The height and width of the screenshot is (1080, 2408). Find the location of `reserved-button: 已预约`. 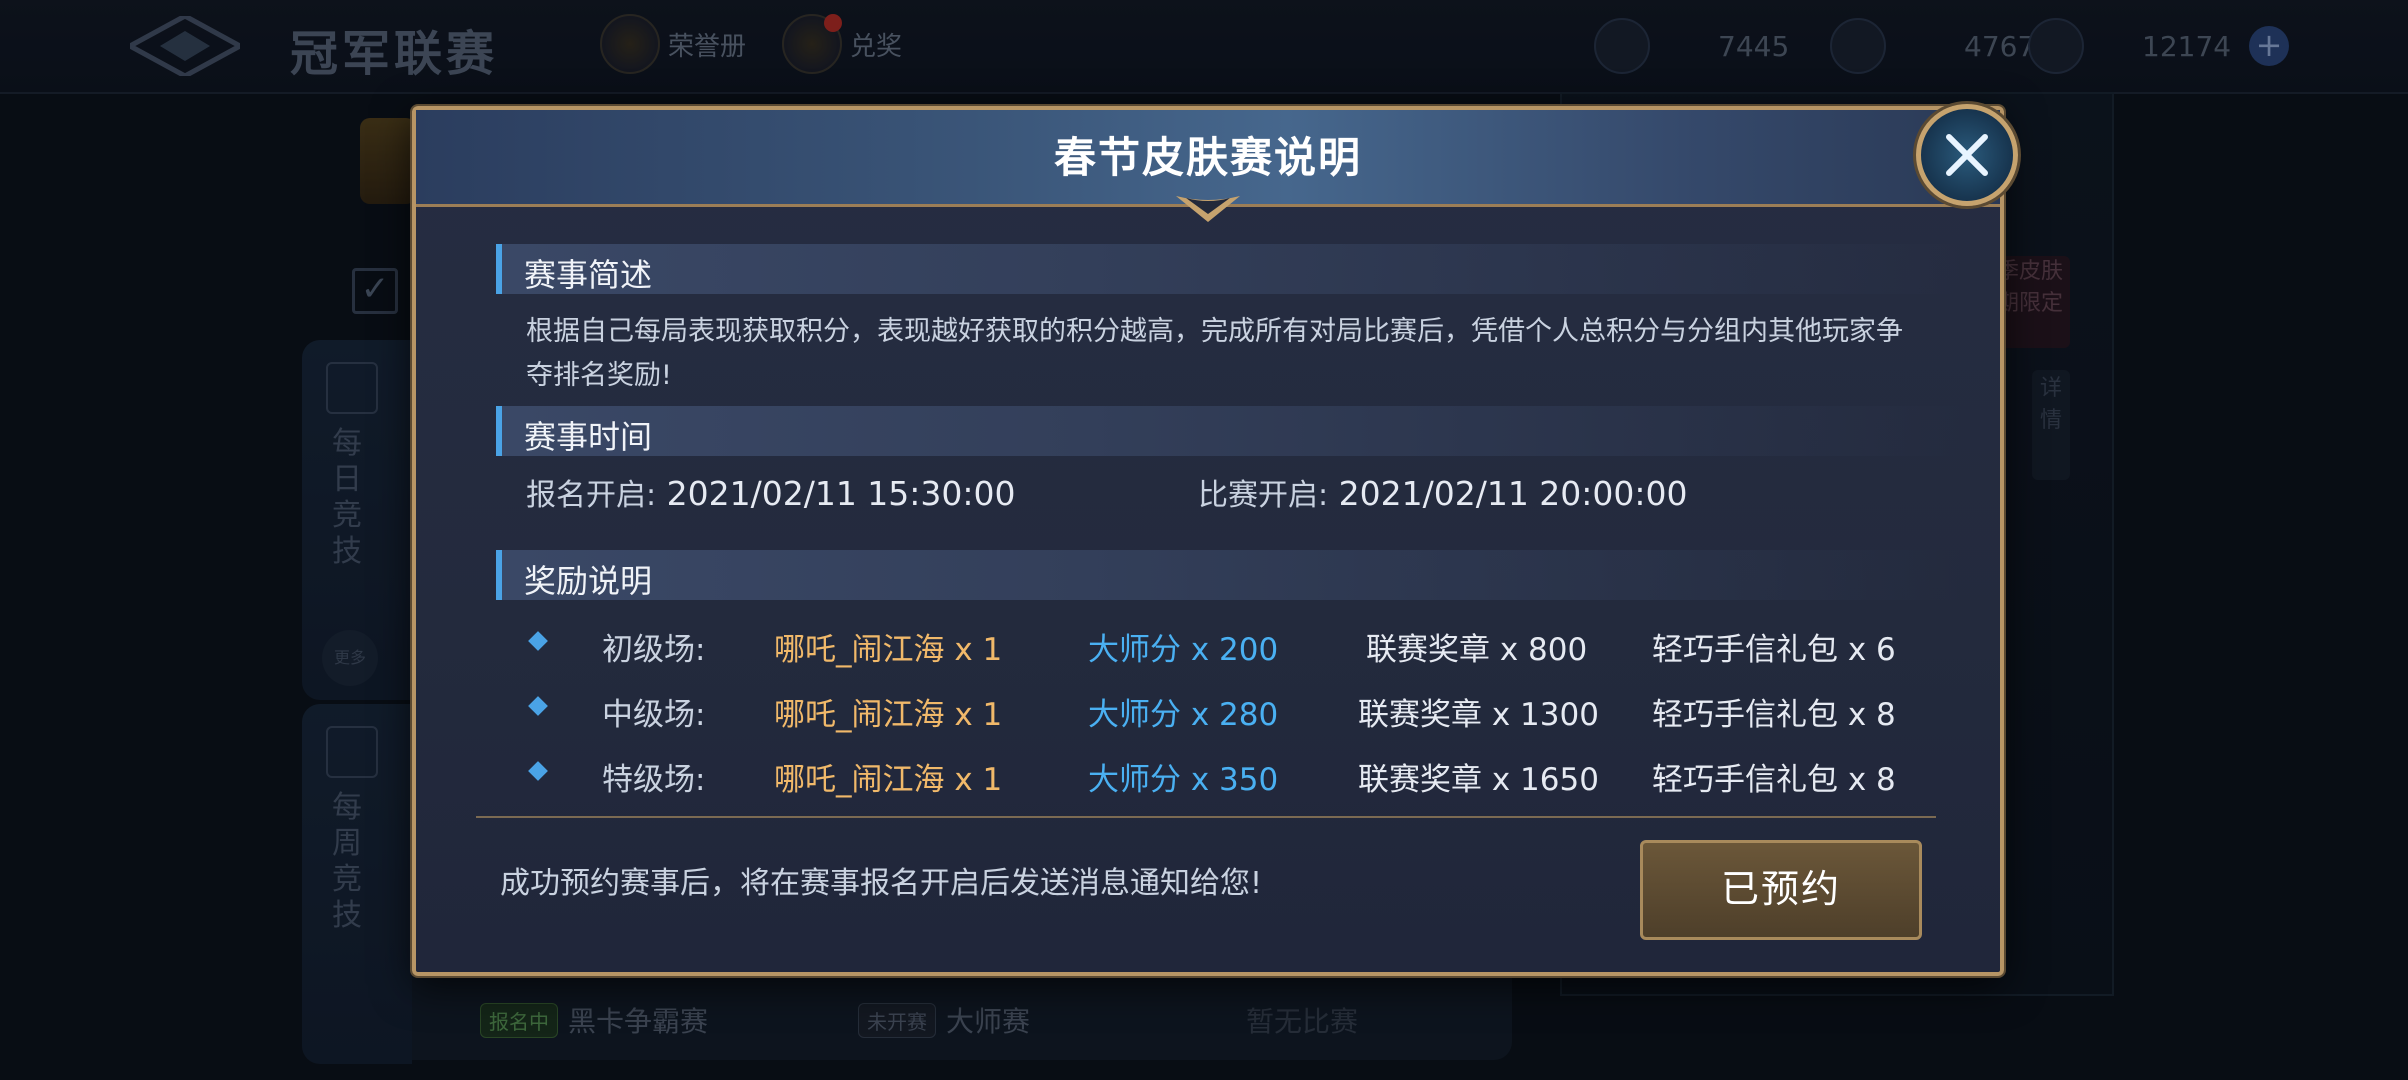

reserved-button: 已预约 is located at coordinates (1781, 890).